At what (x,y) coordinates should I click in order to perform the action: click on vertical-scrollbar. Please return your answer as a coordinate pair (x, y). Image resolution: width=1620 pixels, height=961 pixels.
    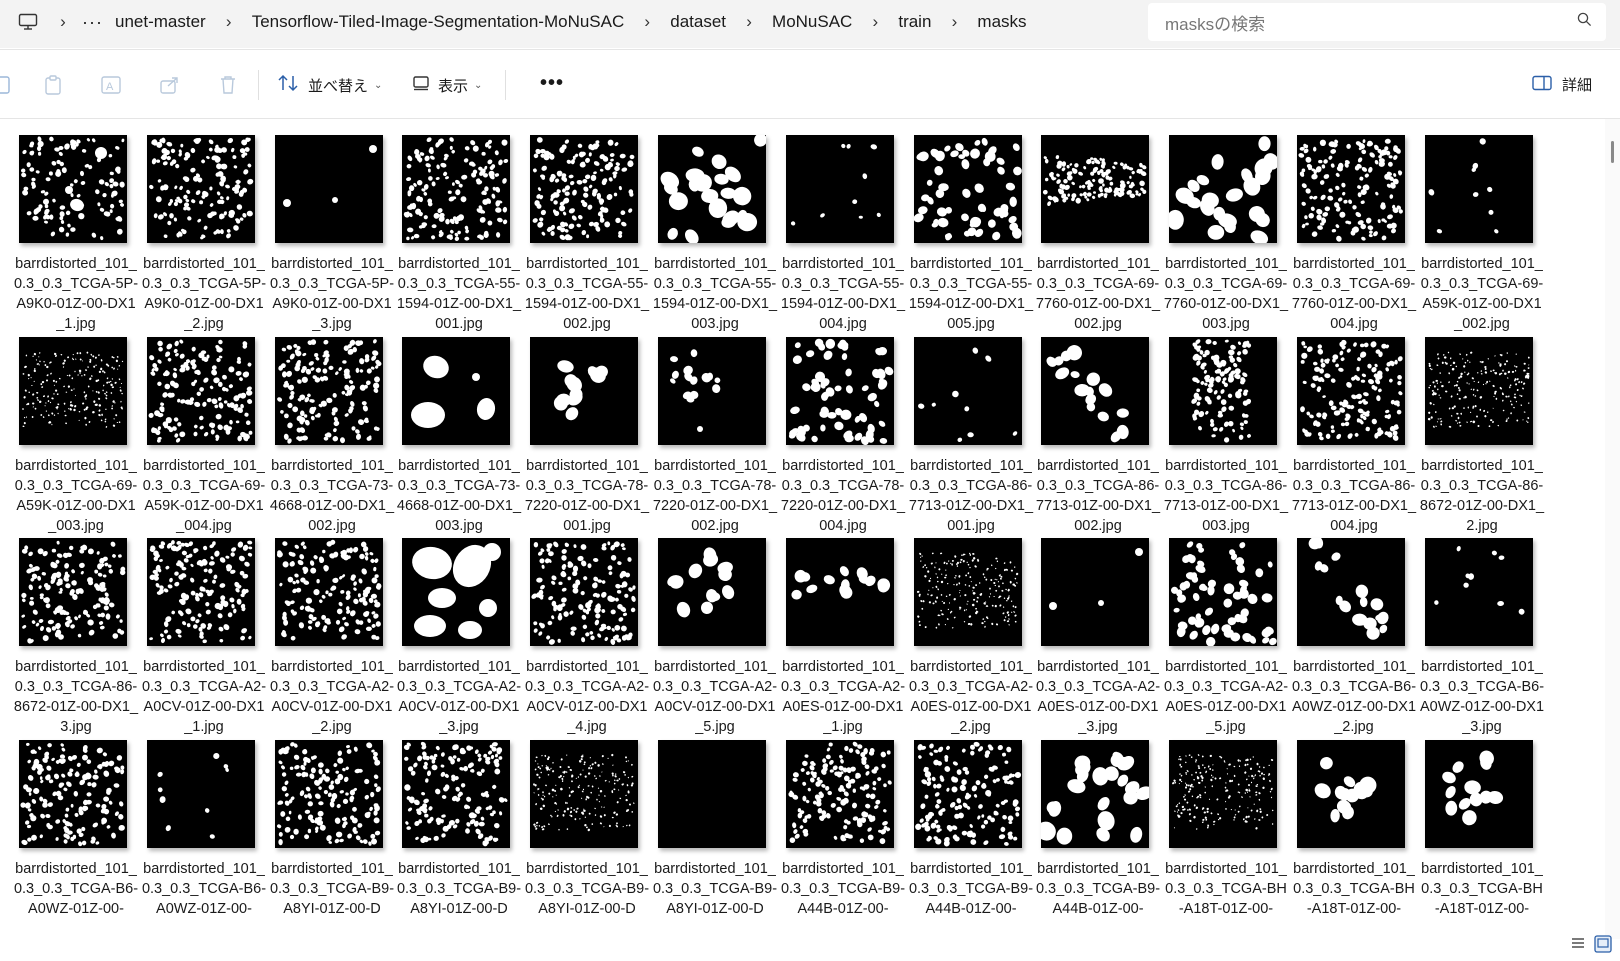
    Looking at the image, I should click on (1612, 529).